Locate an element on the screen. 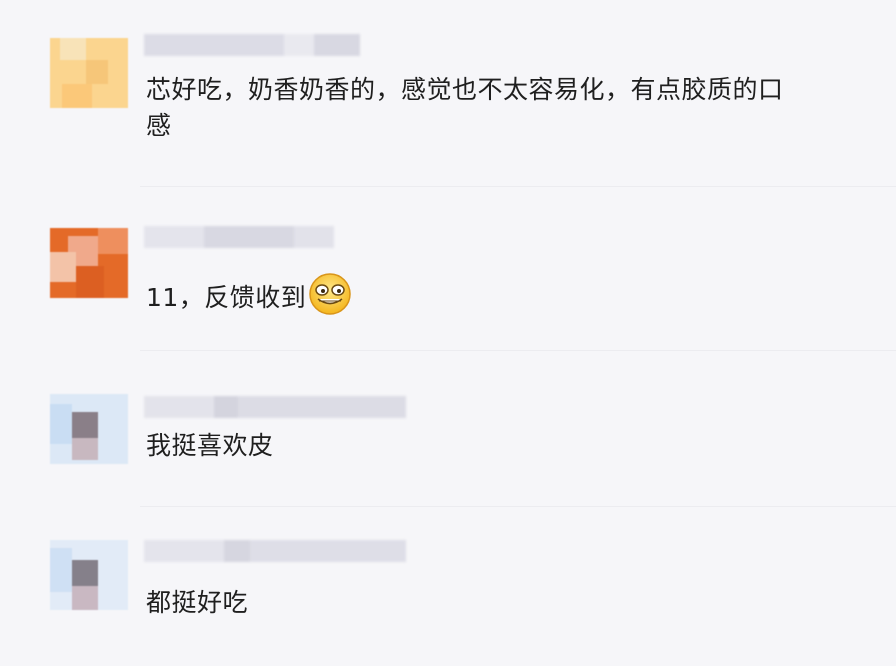 The image size is (896, 666). comment-text-line: 芯好吃，奶香奶香的，感觉也不太容易化，有点胶质的口 is located at coordinates (465, 89).